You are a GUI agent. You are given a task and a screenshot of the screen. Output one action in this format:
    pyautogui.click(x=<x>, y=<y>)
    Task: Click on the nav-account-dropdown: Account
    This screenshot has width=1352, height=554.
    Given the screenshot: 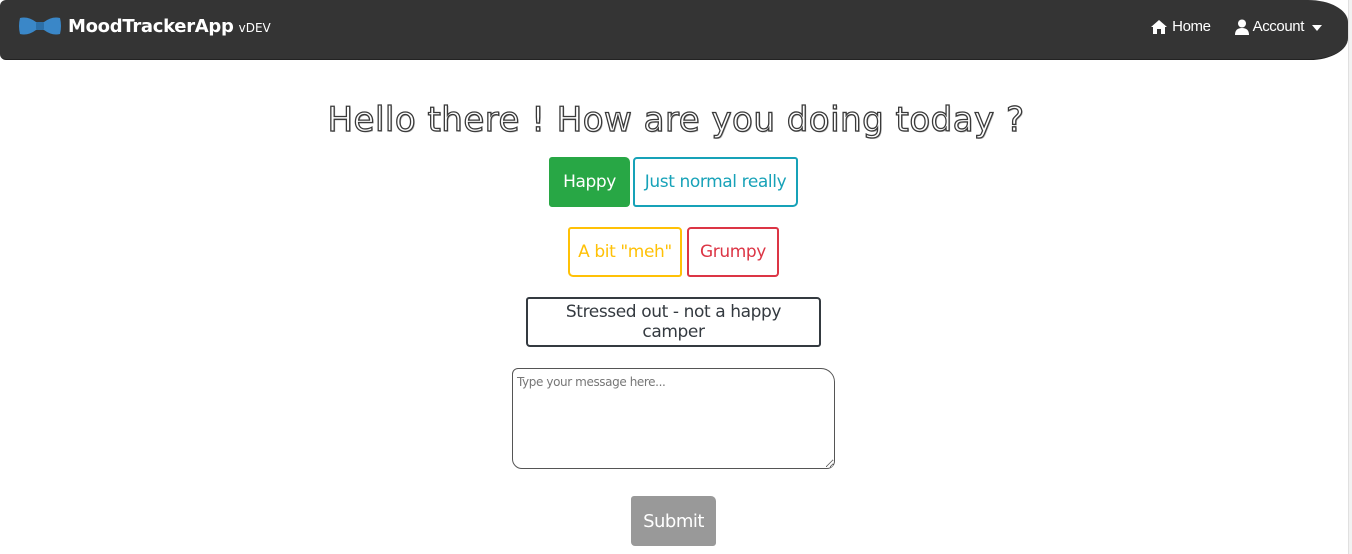 What is the action you would take?
    pyautogui.click(x=1278, y=26)
    